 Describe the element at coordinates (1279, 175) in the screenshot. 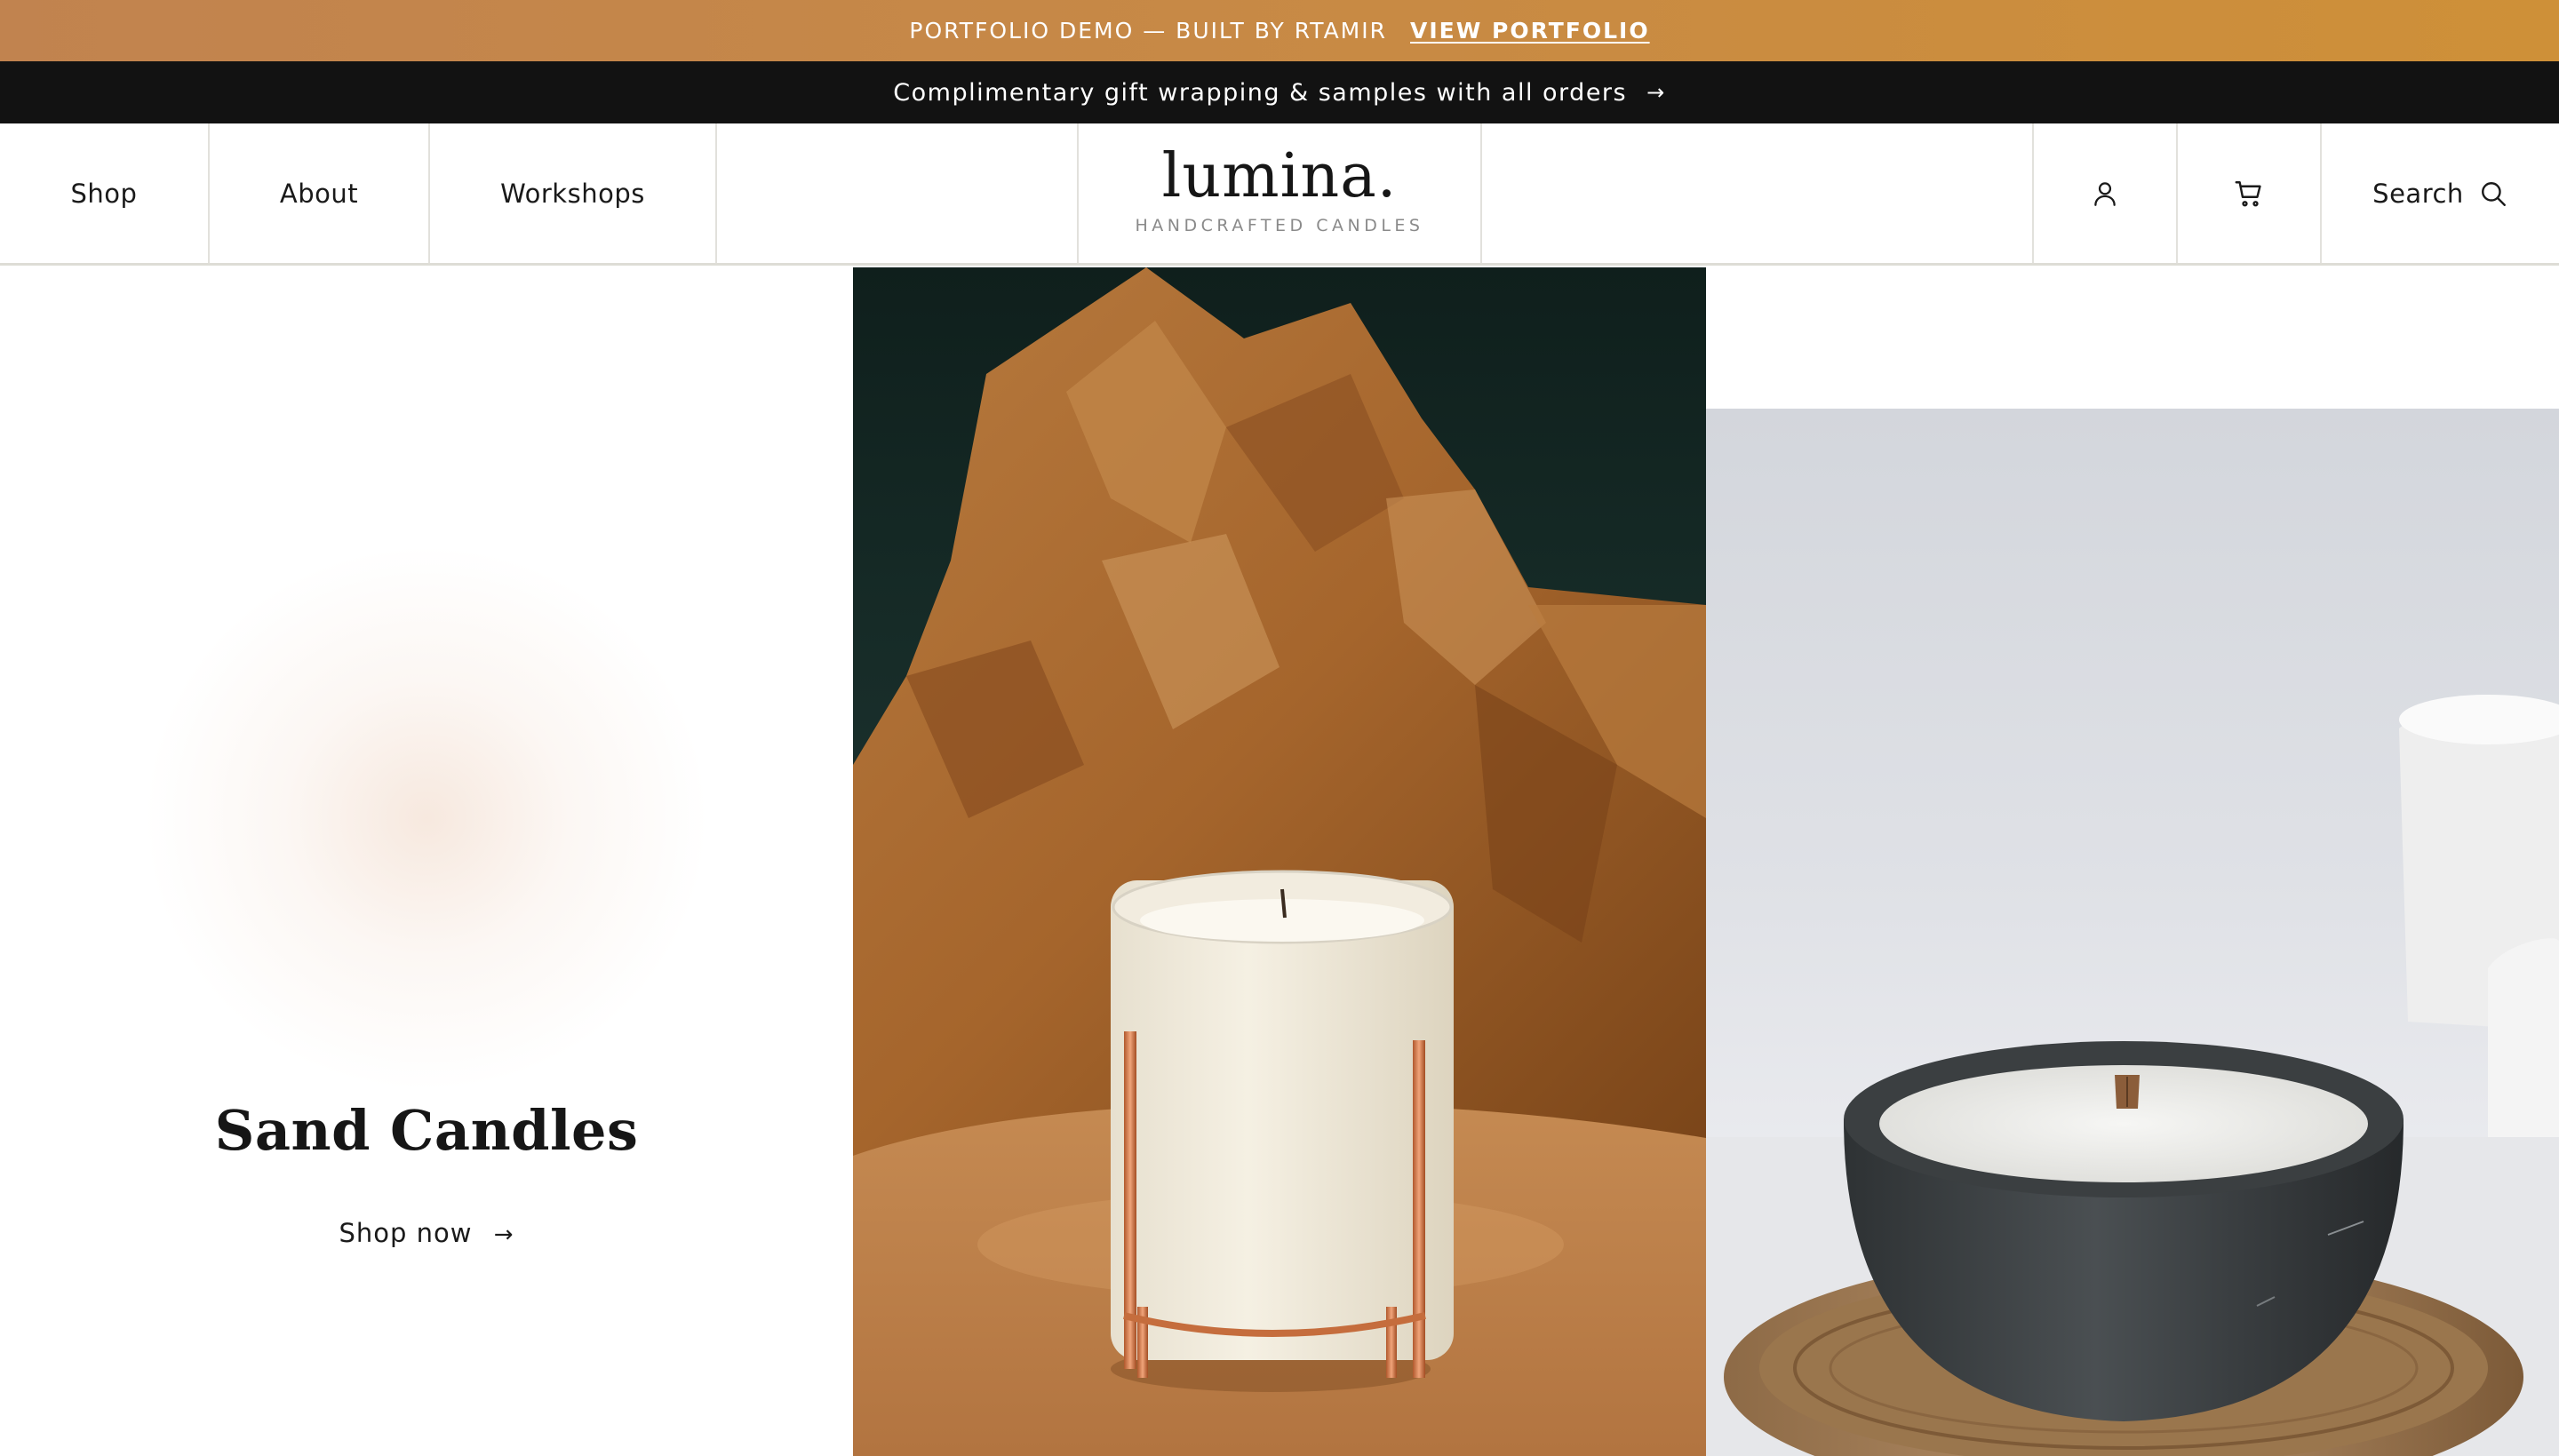

I see `brand-wordmark: lumina.` at that location.